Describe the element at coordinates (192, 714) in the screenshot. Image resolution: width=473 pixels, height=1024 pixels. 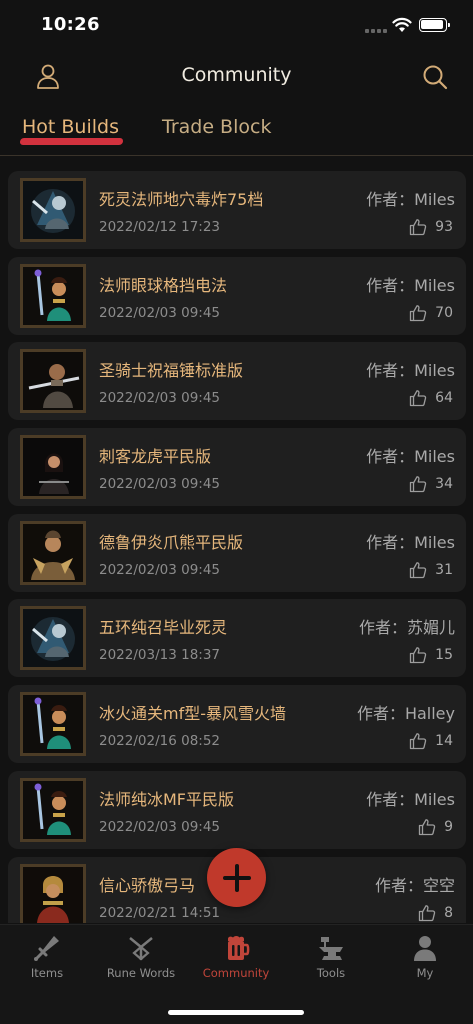
I see `build-title: 冰火通关mf型-暴风雪火墙` at that location.